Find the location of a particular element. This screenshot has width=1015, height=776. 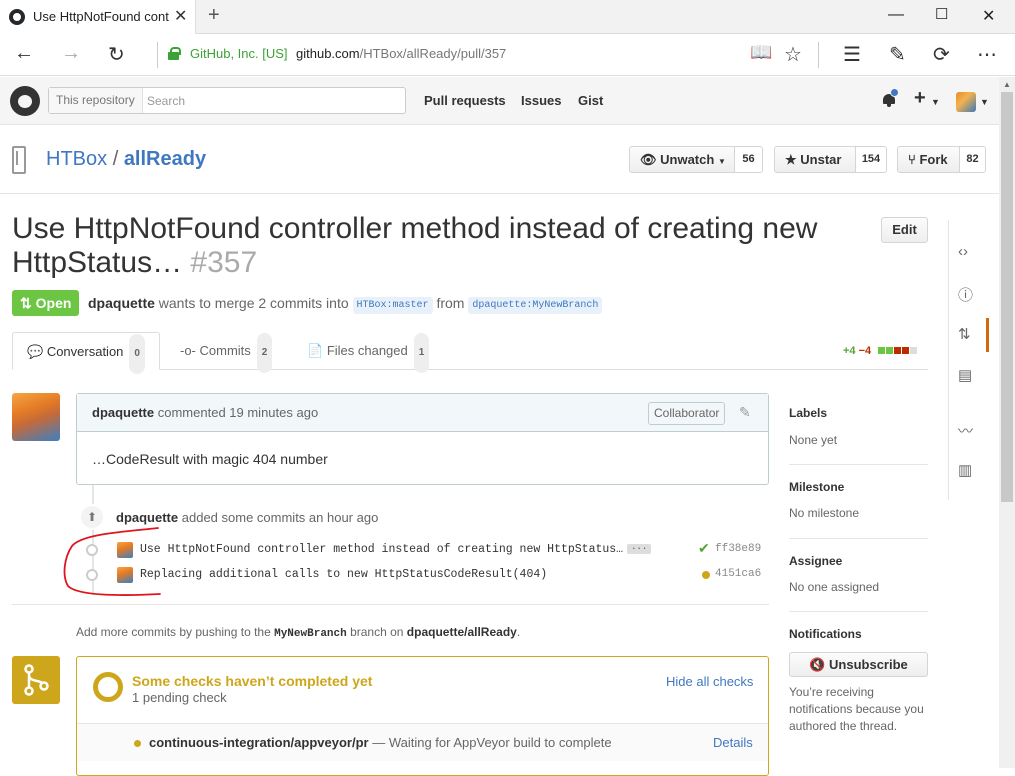

check-success-icon: ✔ is located at coordinates (704, 548).